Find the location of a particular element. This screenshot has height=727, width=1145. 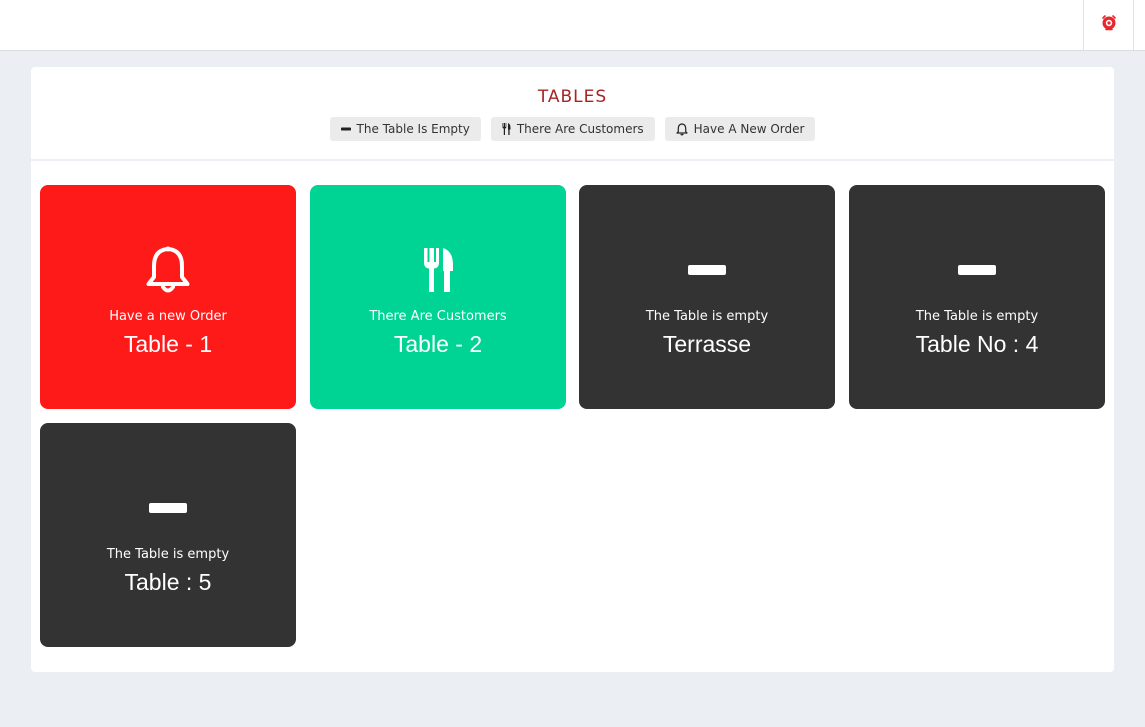

table-name: Table No : 4 is located at coordinates (977, 344).